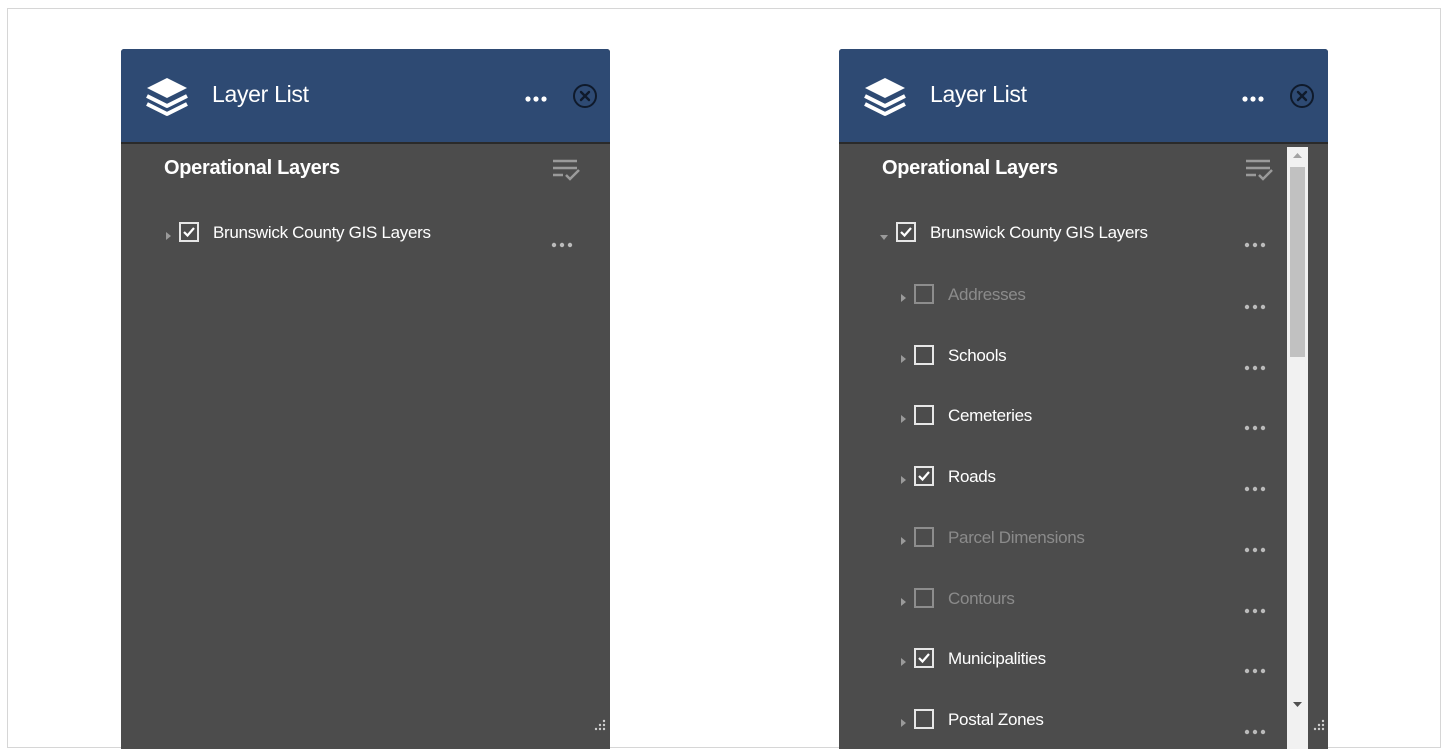 The image size is (1450, 749). I want to click on sublayer-row: Parcel Dimensions, so click(1083, 540).